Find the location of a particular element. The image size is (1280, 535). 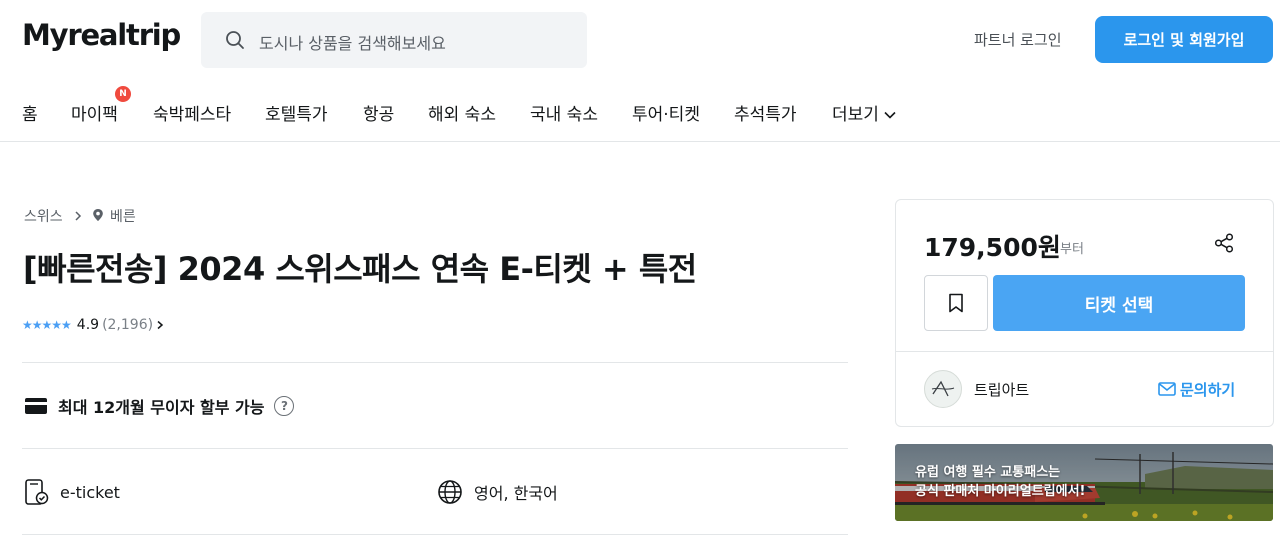

booking-card: 179,500원 부터 티켓 선택 트립아트 문의하기 is located at coordinates (1084, 313).